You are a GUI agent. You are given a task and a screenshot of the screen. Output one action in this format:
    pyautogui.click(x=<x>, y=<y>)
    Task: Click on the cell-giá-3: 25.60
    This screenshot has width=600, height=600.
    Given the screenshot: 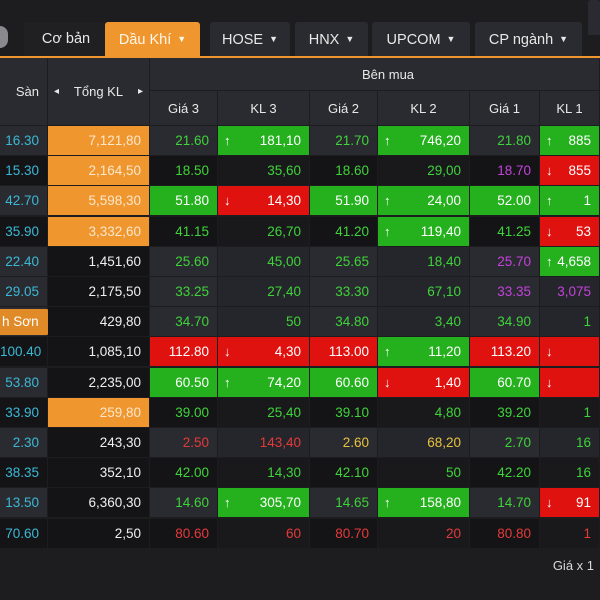 What is the action you would take?
    pyautogui.click(x=184, y=261)
    